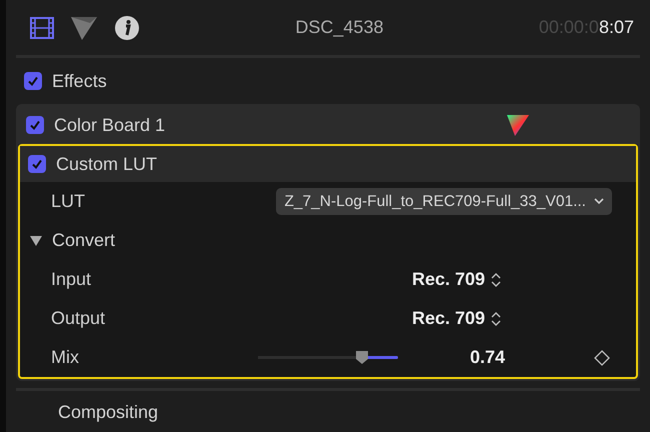 The width and height of the screenshot is (650, 432). I want to click on slider-thumb, so click(361, 357).